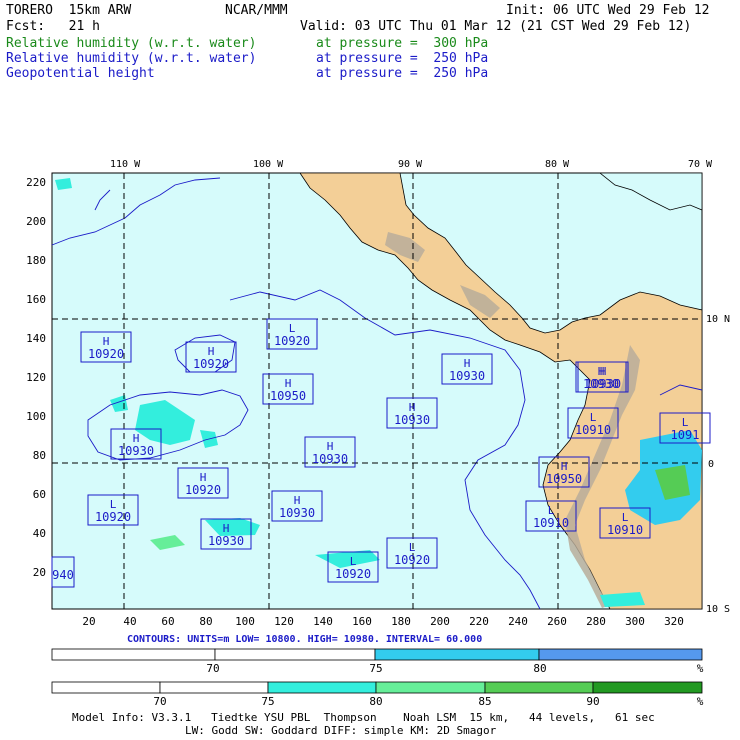 The image size is (740, 740). I want to click on y-axis-ticks: 220 200 180 160 140 120 100 80 60 40 20, so click(36, 377).